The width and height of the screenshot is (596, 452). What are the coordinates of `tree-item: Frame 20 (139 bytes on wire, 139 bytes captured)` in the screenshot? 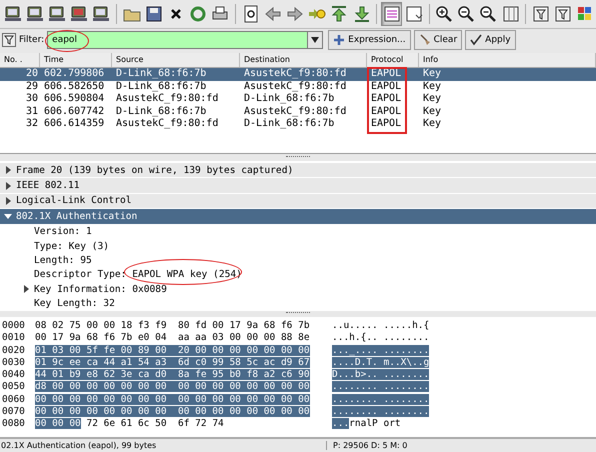 It's located at (298, 170).